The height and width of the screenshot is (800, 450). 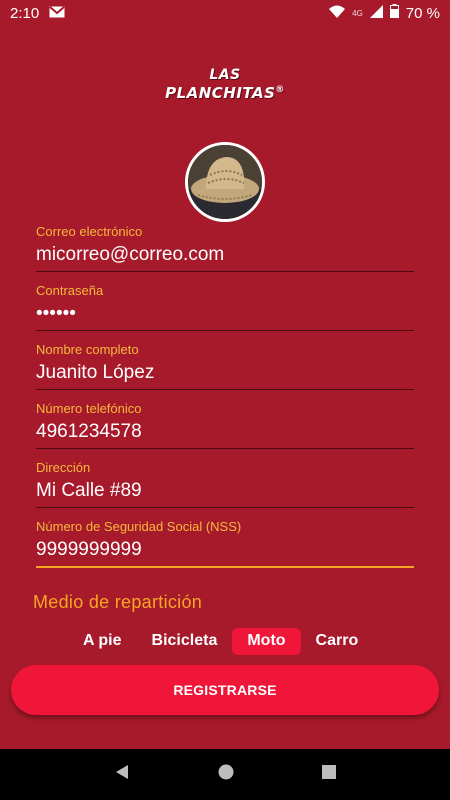 What do you see at coordinates (89, 231) in the screenshot?
I see `email-label: Correo electrónico` at bounding box center [89, 231].